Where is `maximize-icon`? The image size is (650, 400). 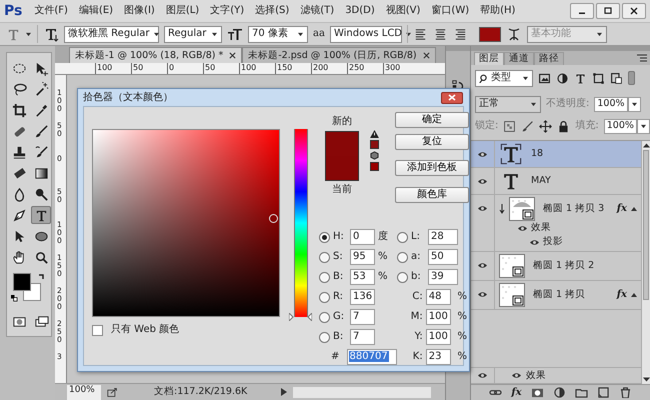
maximize-icon is located at coordinates (608, 11).